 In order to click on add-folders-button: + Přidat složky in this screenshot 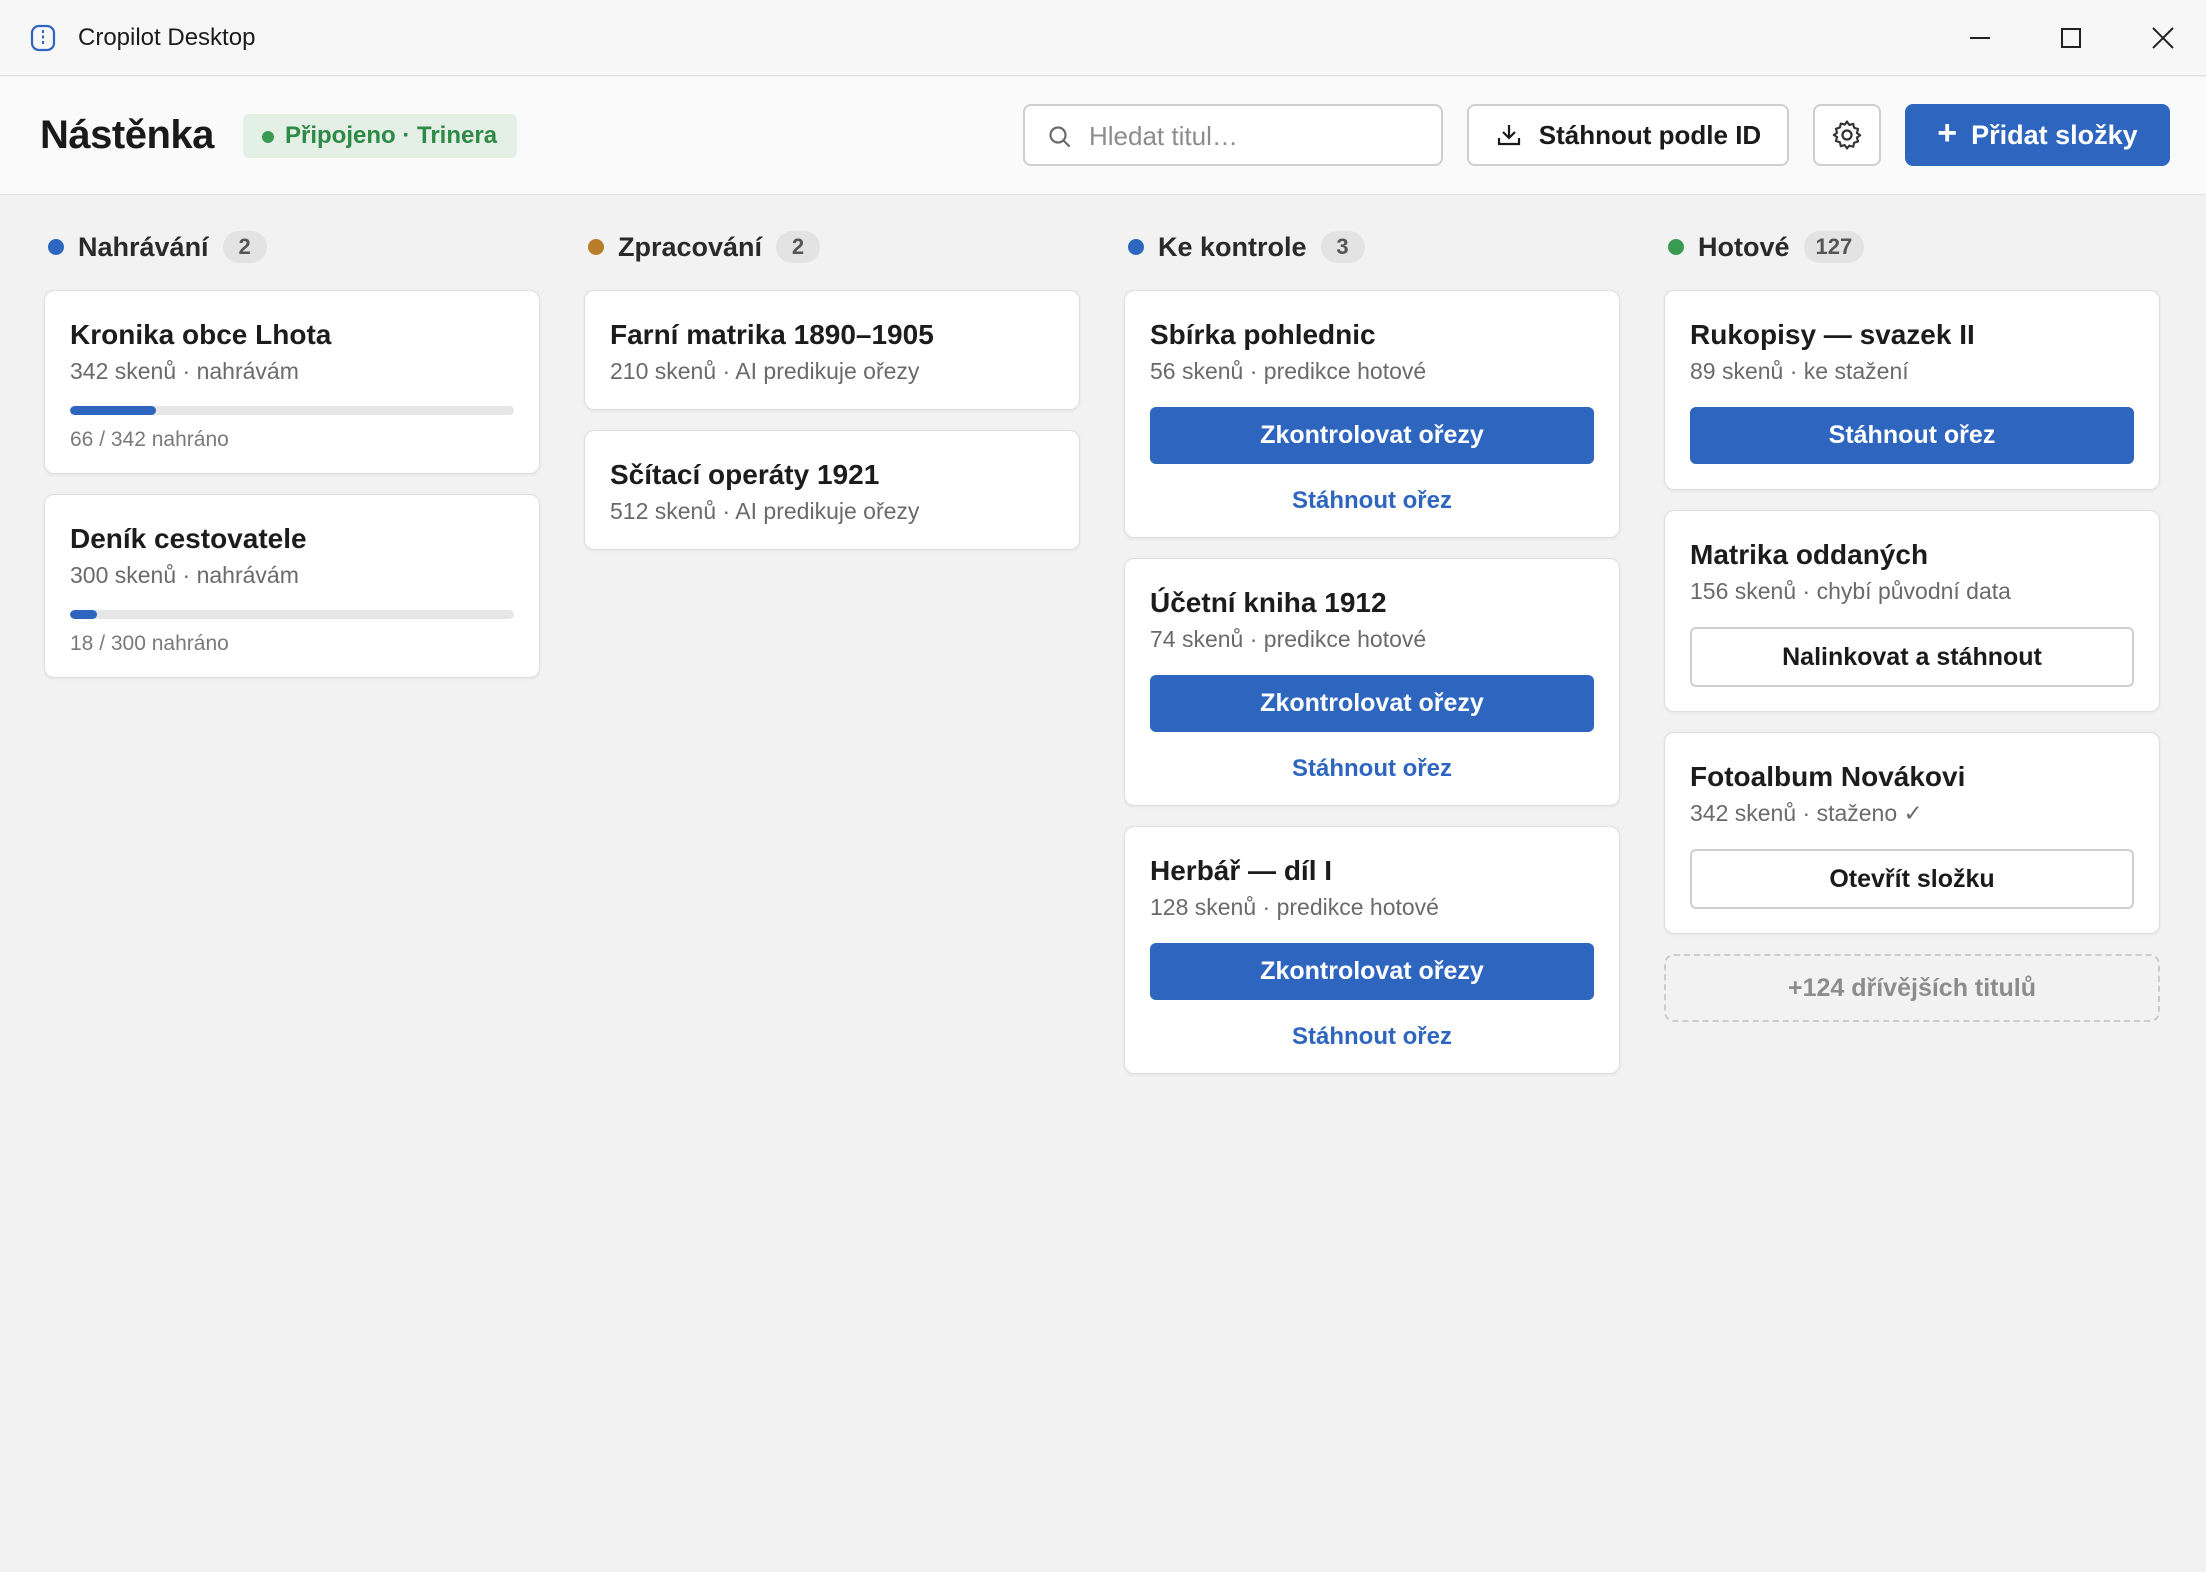, I will do `click(2037, 135)`.